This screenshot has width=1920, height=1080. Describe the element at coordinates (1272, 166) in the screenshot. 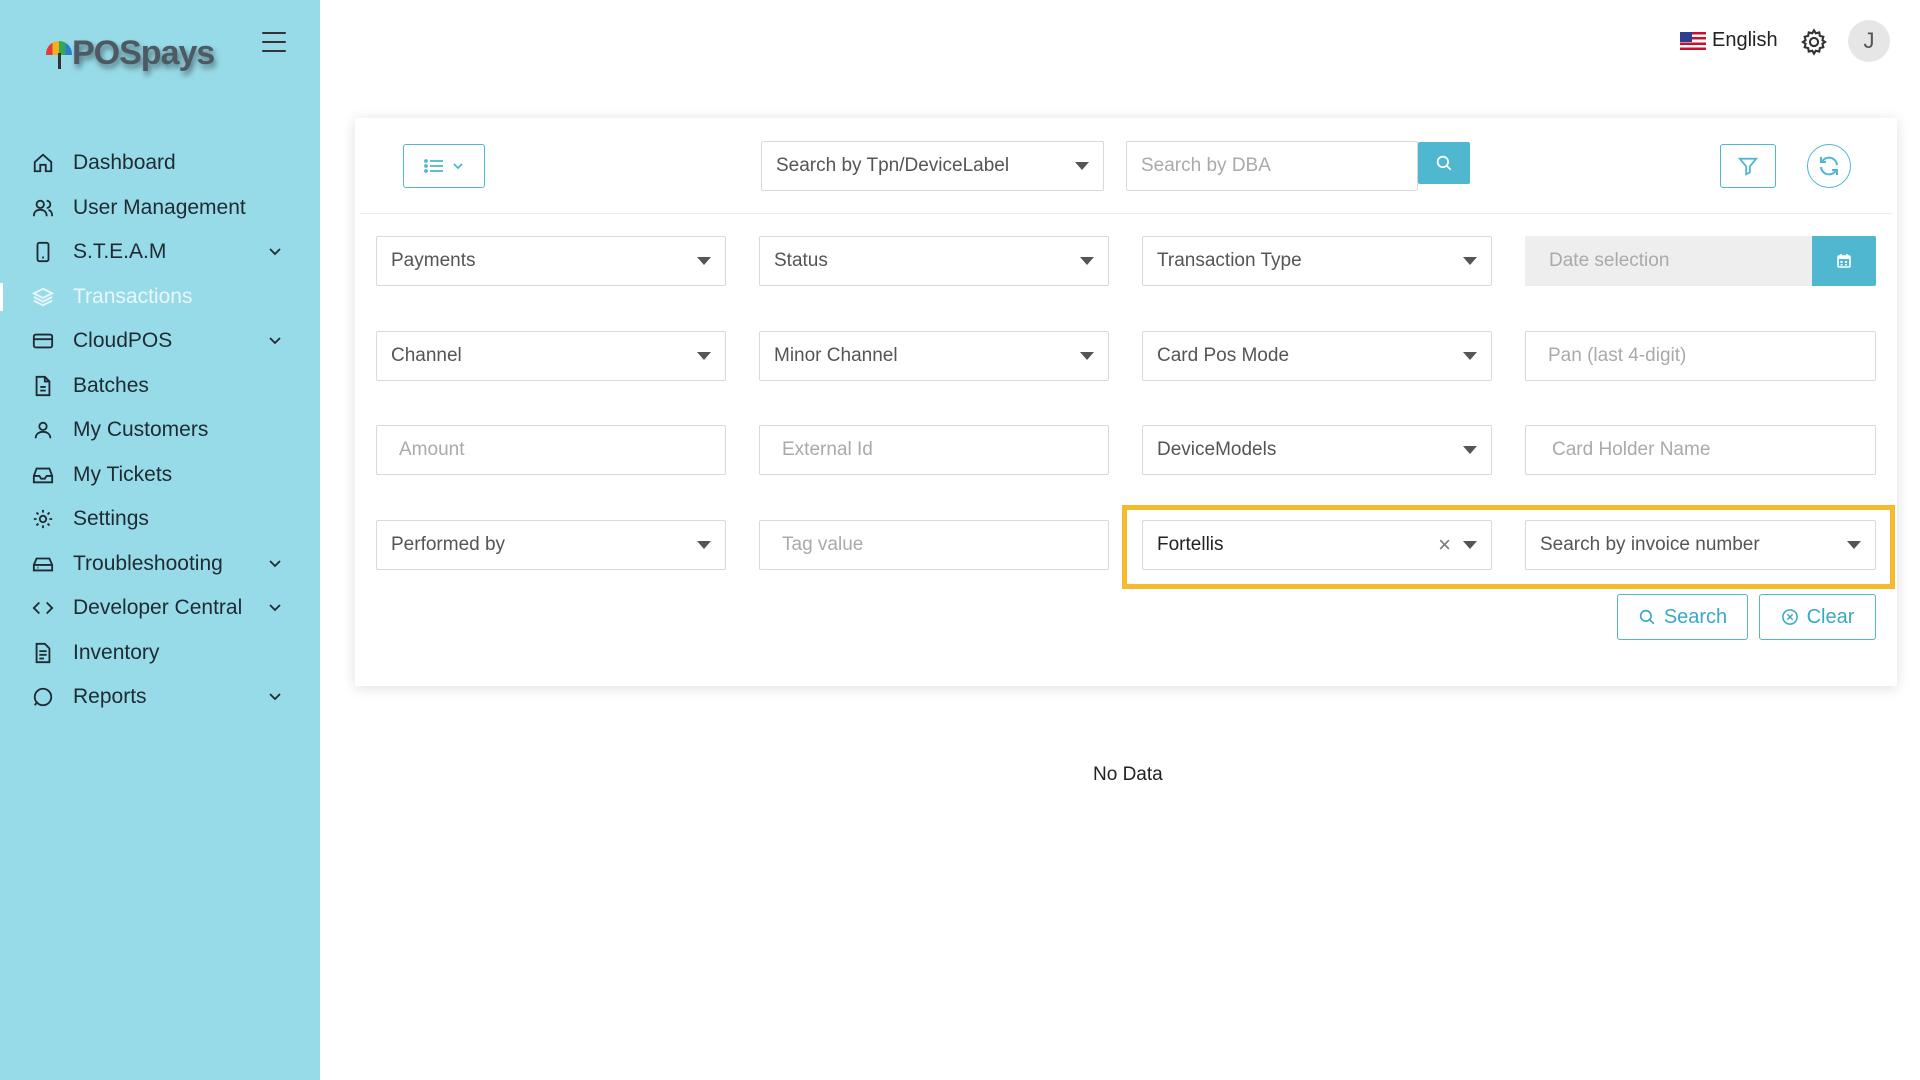

I see `dba-search-input: Search by DBA` at that location.